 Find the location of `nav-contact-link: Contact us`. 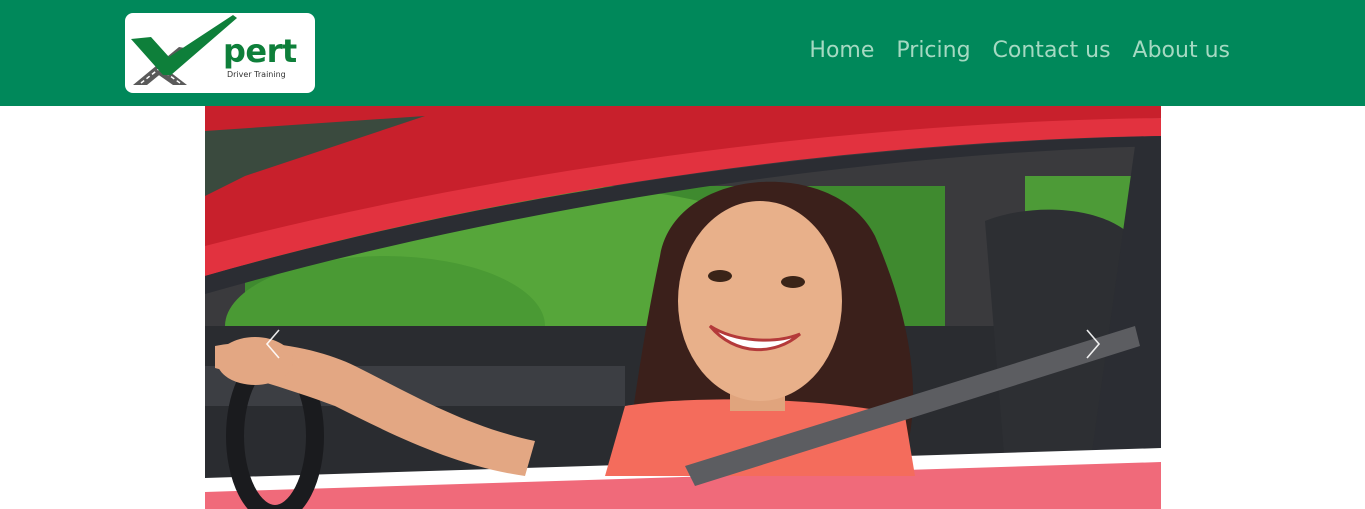

nav-contact-link: Contact us is located at coordinates (1052, 51).